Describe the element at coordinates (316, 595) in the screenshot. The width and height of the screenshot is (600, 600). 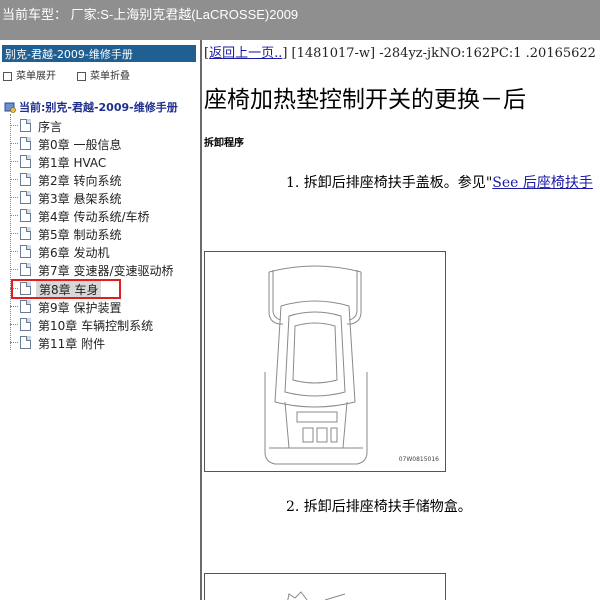
I see `storage-box-illustration` at that location.